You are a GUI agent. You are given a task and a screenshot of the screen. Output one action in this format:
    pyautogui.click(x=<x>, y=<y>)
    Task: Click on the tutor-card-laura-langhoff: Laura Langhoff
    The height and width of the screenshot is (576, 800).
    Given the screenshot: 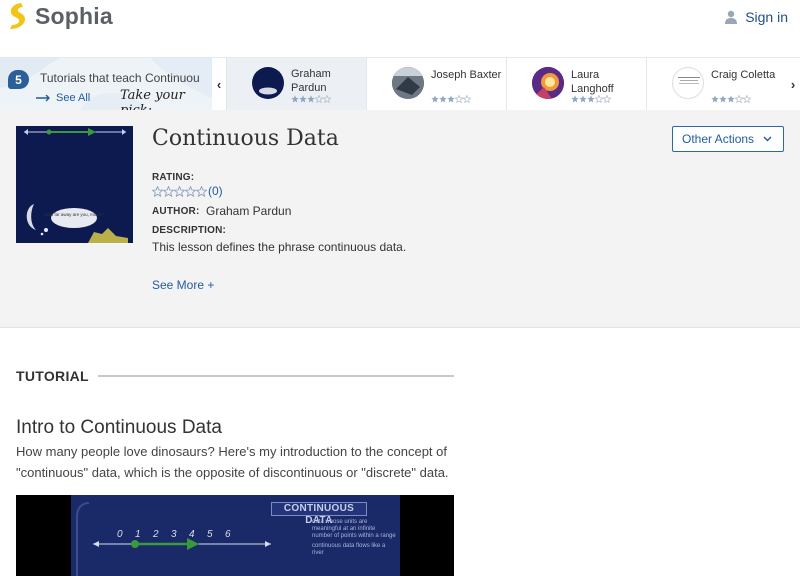 What is the action you would take?
    pyautogui.click(x=576, y=84)
    